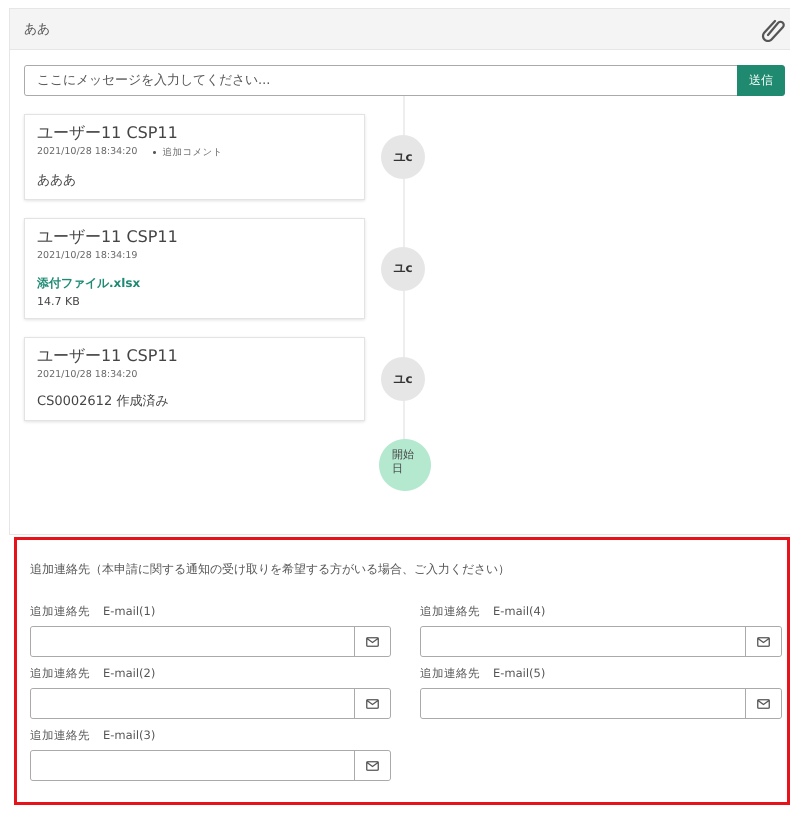 The height and width of the screenshot is (813, 790). I want to click on field-sublabel: E-mail(5), so click(519, 673).